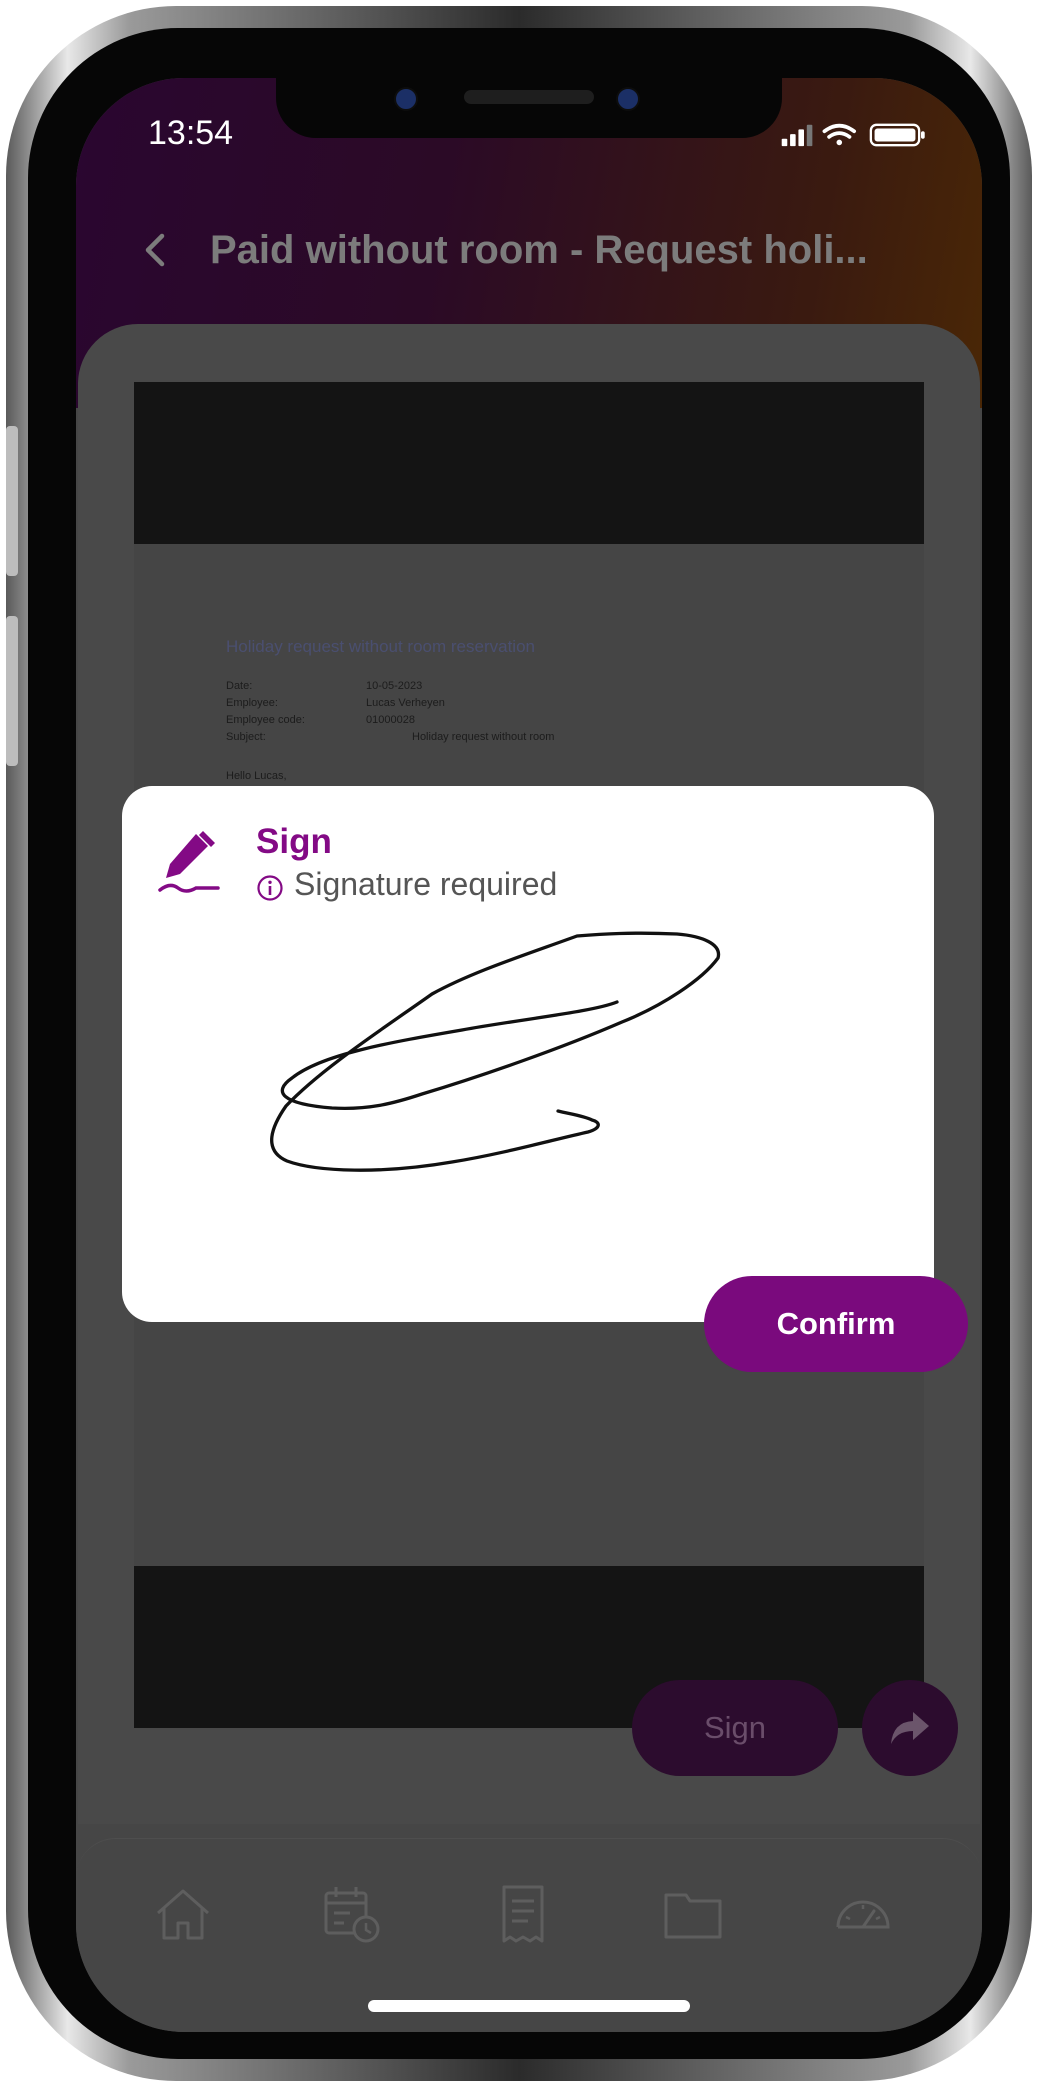  What do you see at coordinates (529, 97) in the screenshot?
I see `speaker` at bounding box center [529, 97].